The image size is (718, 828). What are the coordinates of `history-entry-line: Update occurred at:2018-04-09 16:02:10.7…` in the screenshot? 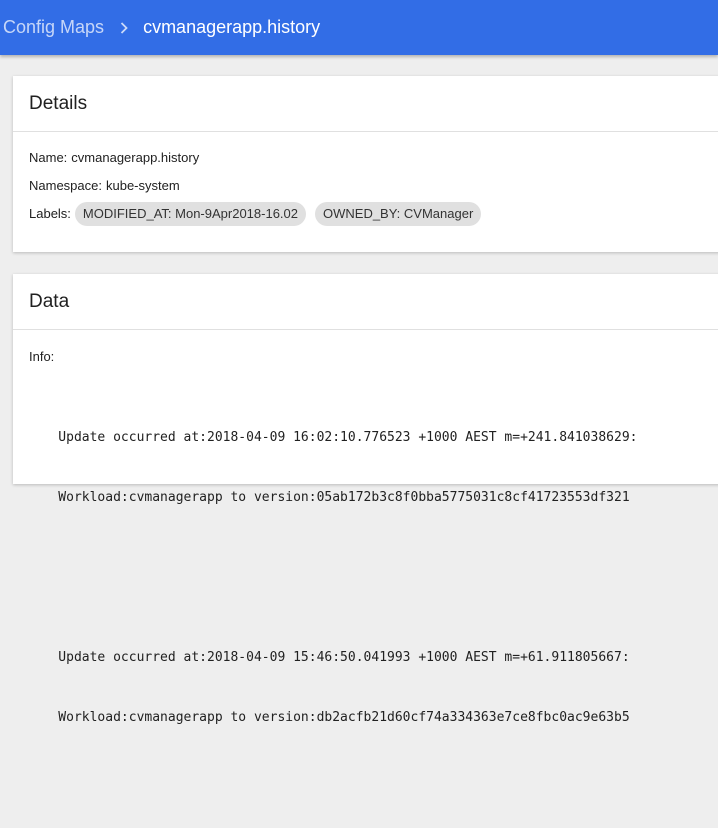 It's located at (348, 437).